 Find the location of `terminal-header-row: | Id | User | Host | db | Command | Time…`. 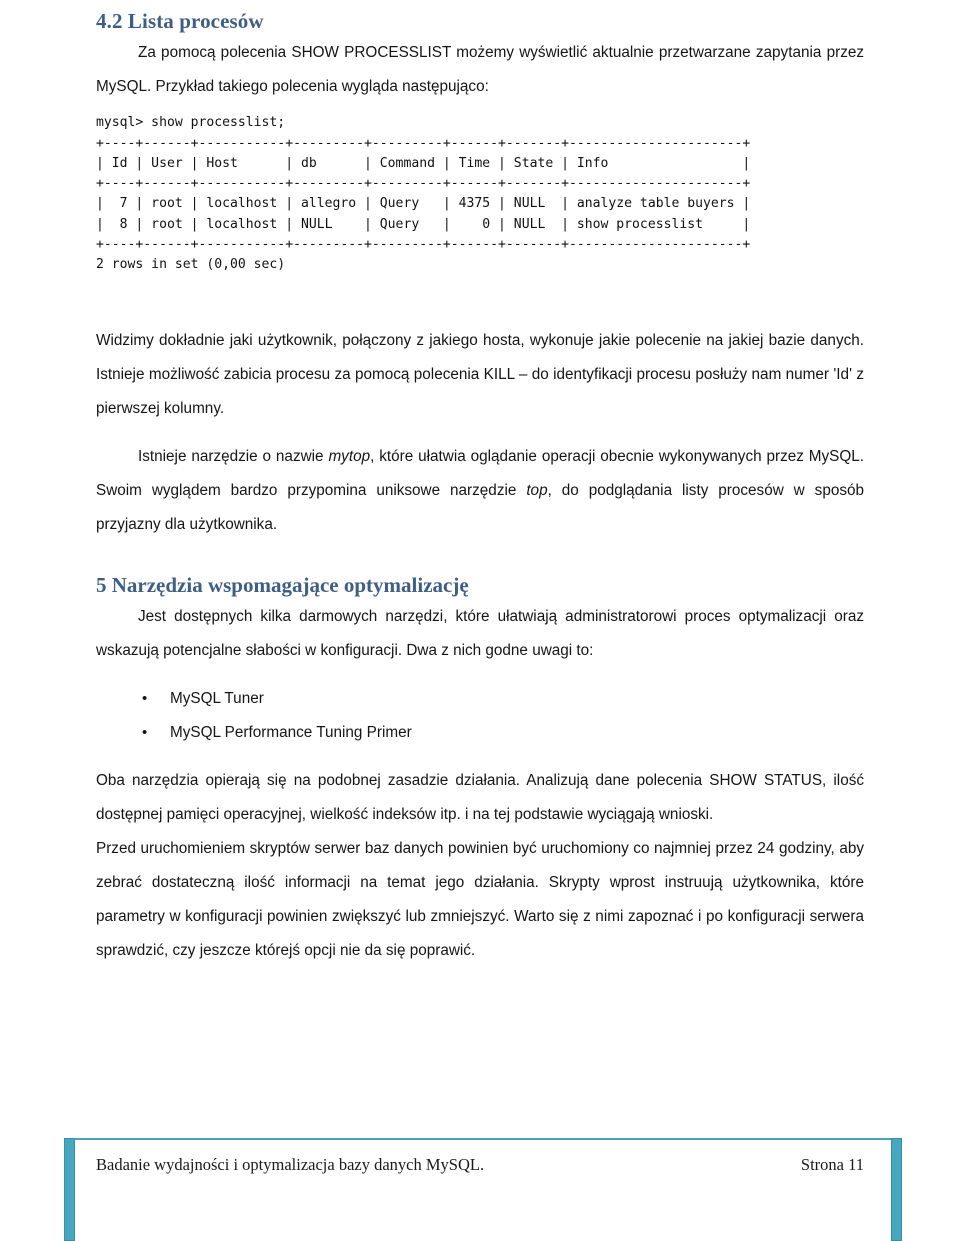

terminal-header-row: | Id | User | Host | db | Command | Time… is located at coordinates (423, 163).